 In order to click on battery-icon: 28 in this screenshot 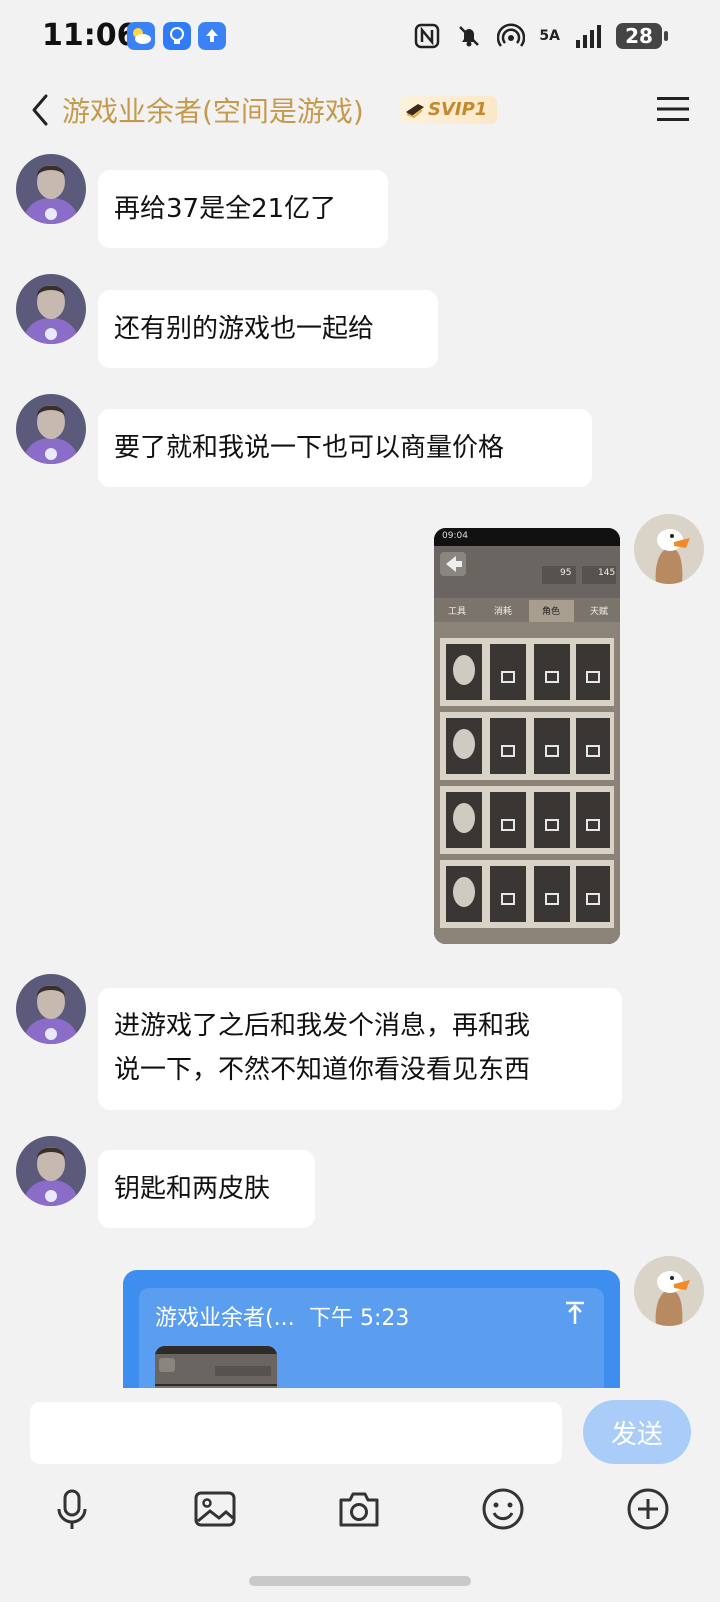, I will do `click(642, 36)`.